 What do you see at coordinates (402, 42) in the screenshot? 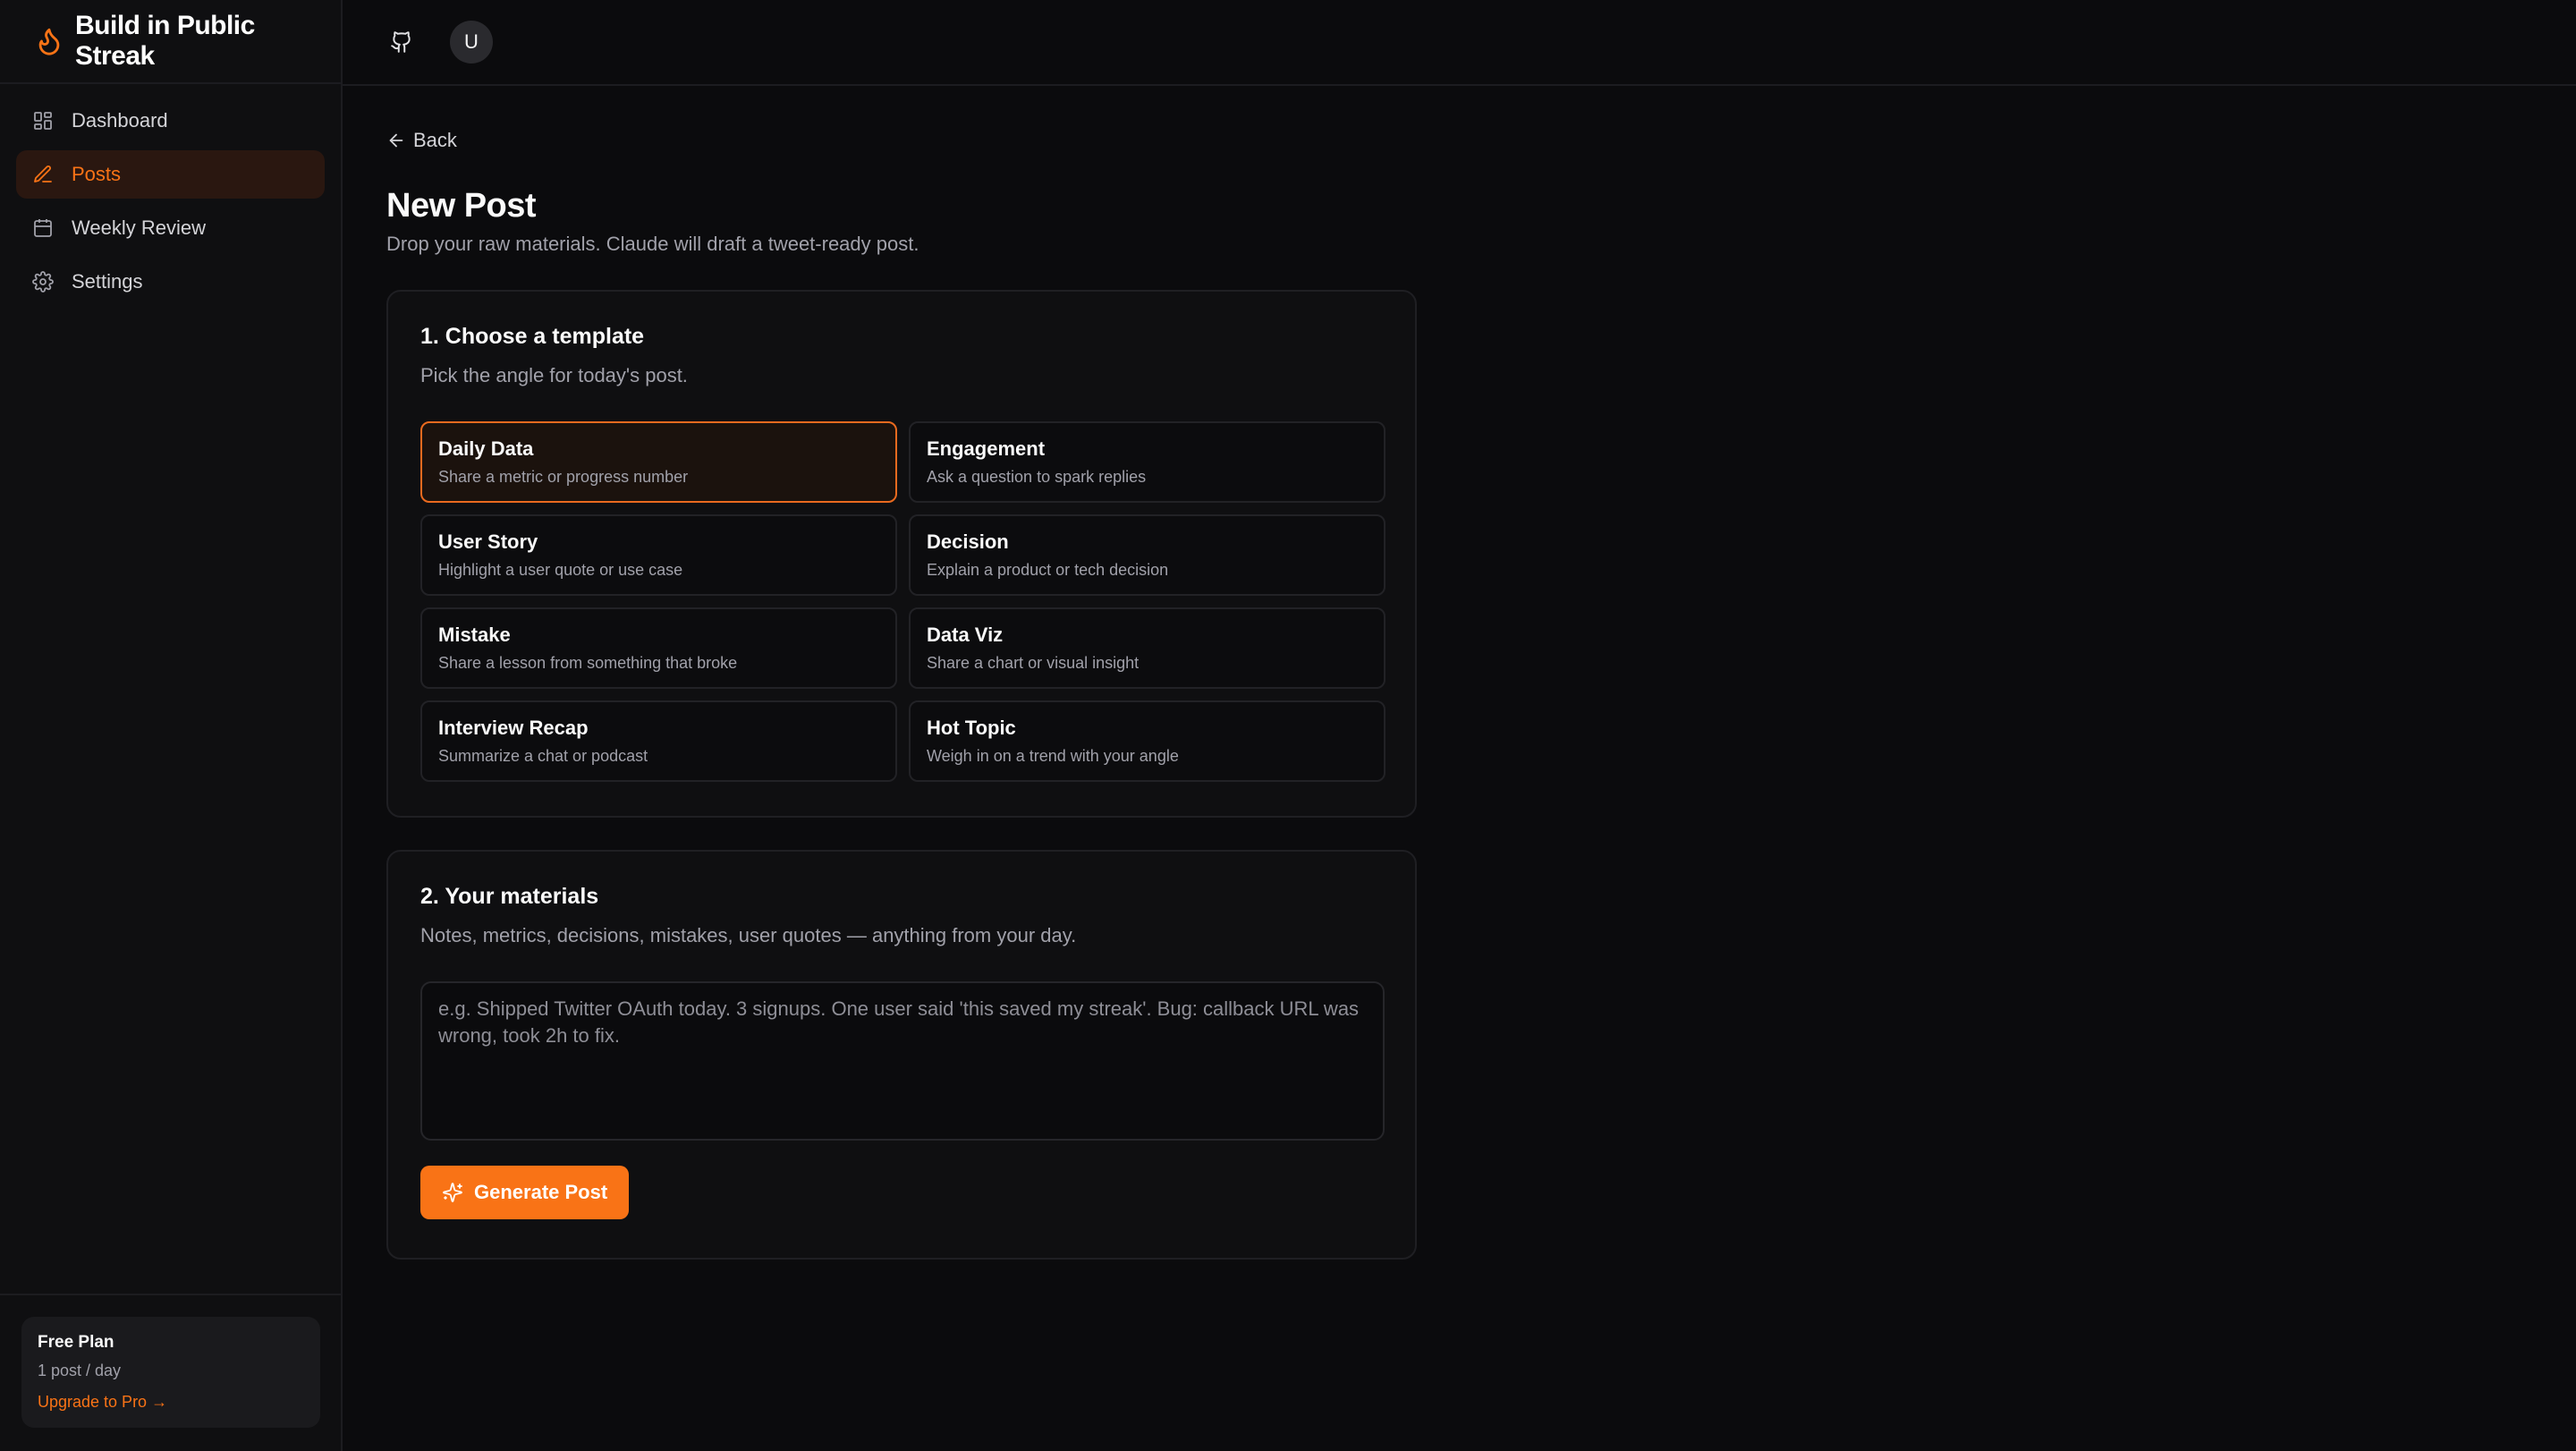
I see `github-icon` at bounding box center [402, 42].